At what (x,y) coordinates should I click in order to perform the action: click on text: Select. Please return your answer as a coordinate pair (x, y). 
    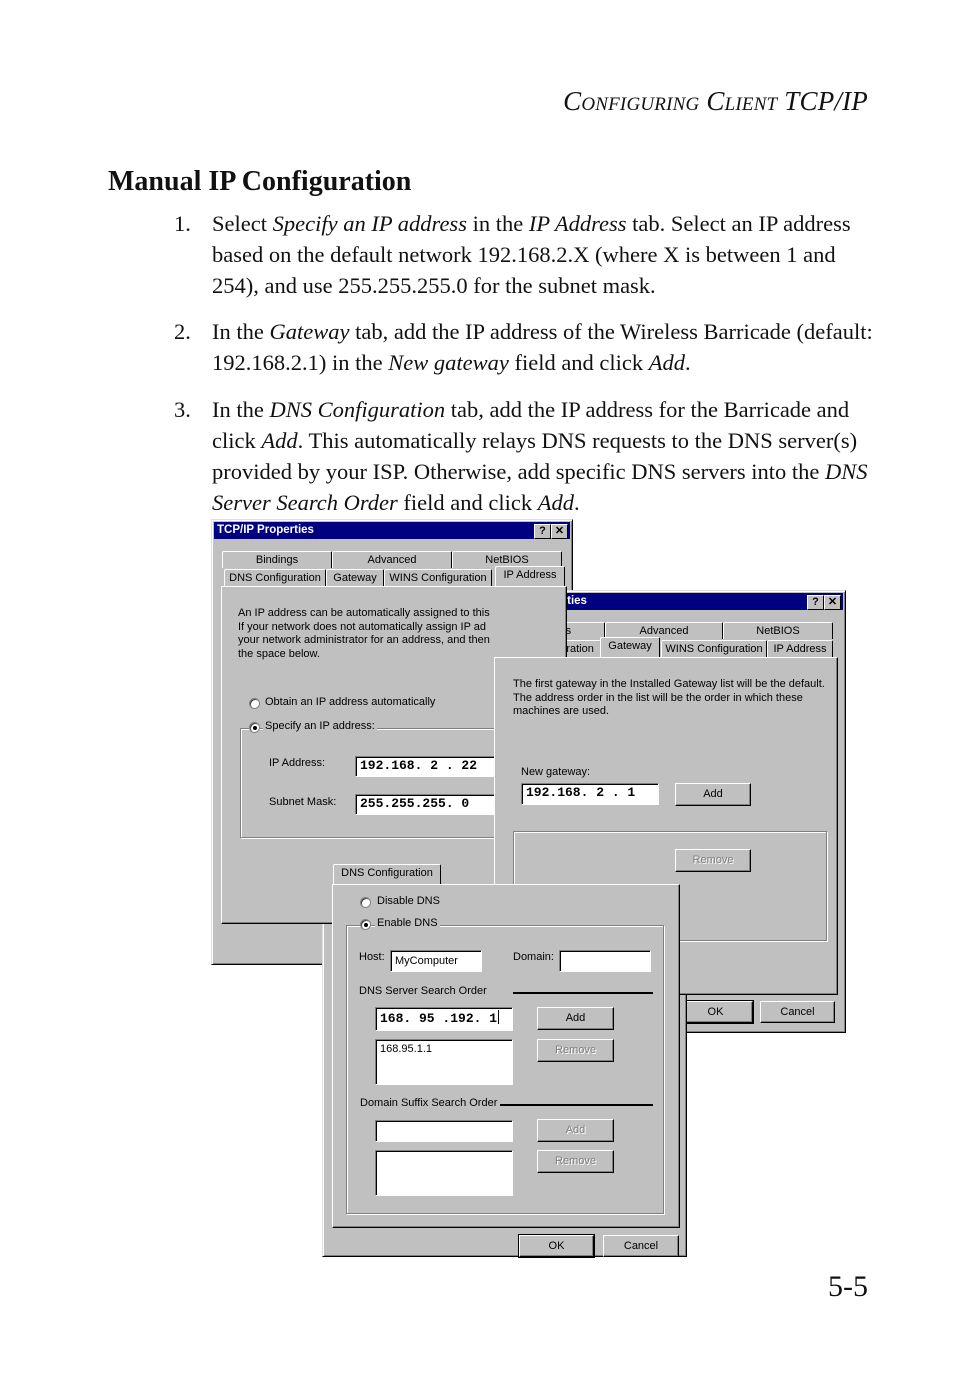
    Looking at the image, I should click on (242, 223).